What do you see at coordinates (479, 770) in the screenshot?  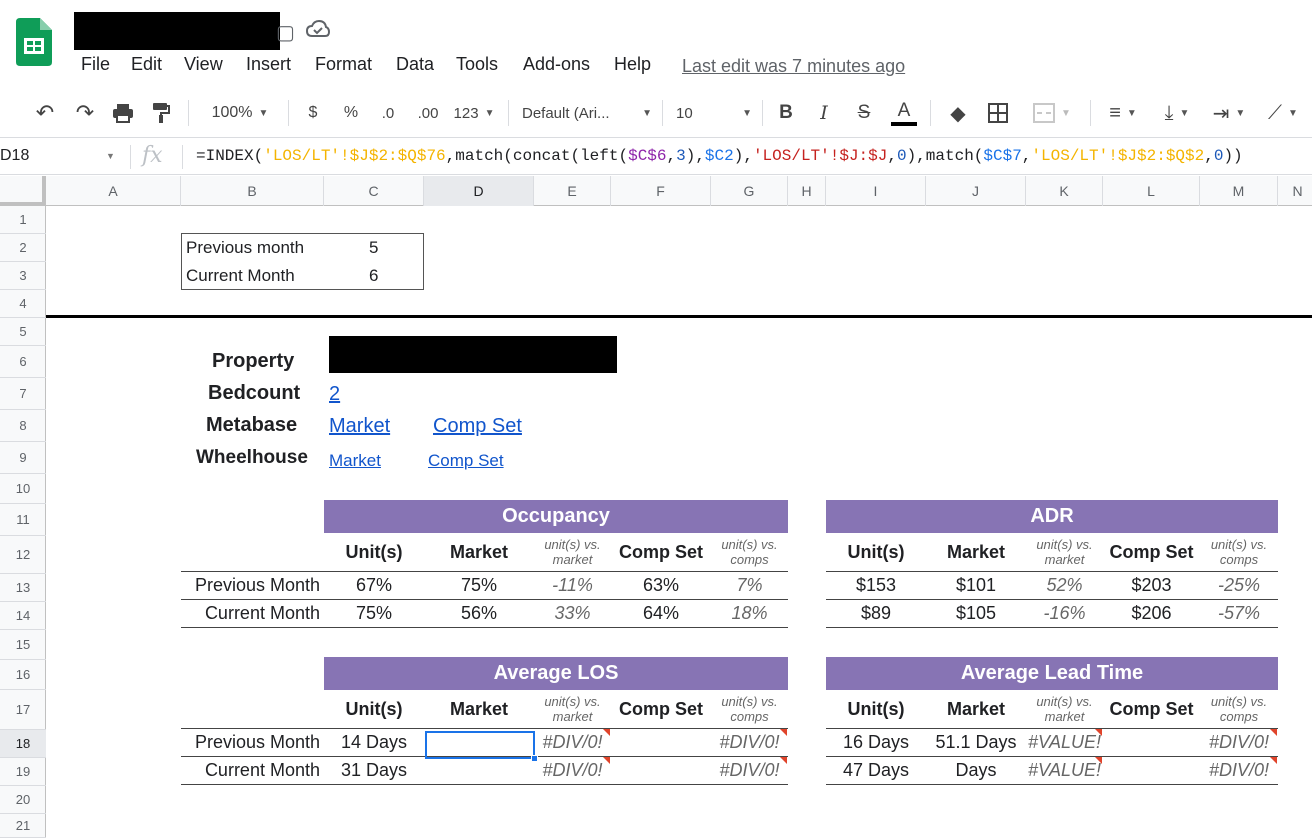 I see `los-curr-market-cell` at bounding box center [479, 770].